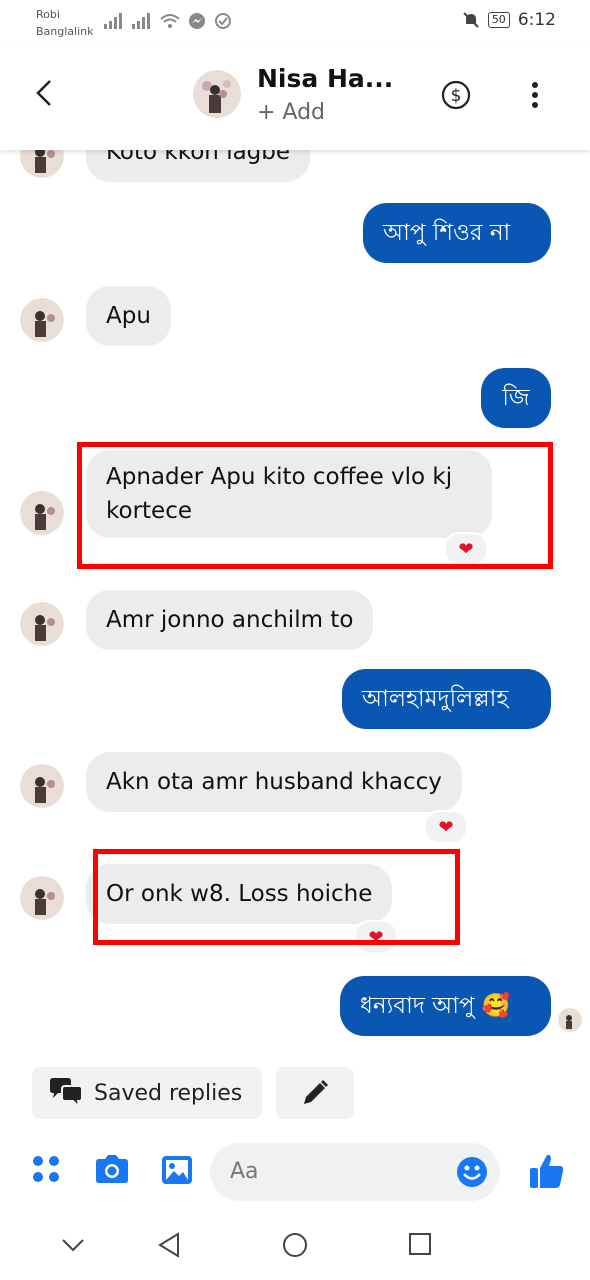 The image size is (590, 1280). I want to click on message-text: Akn ota amr husband khaccy, so click(274, 782).